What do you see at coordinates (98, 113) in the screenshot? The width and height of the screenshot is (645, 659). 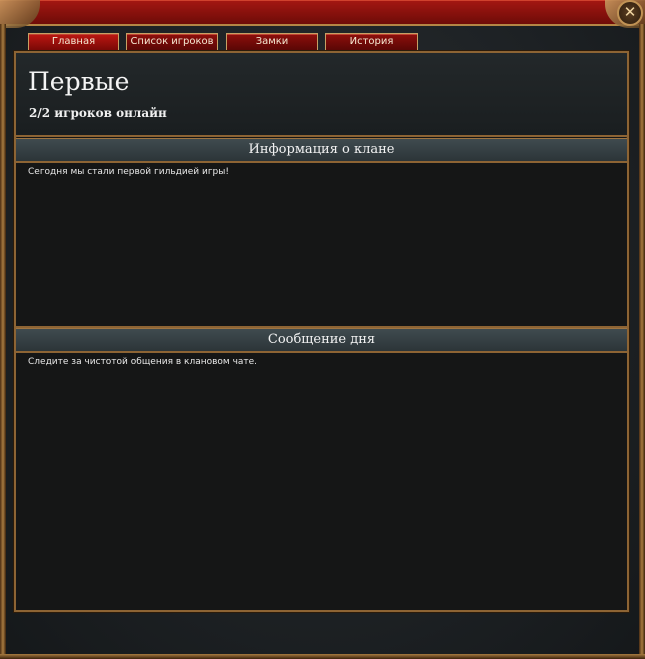 I see `online-count: 2/2 игроков онлайн` at bounding box center [98, 113].